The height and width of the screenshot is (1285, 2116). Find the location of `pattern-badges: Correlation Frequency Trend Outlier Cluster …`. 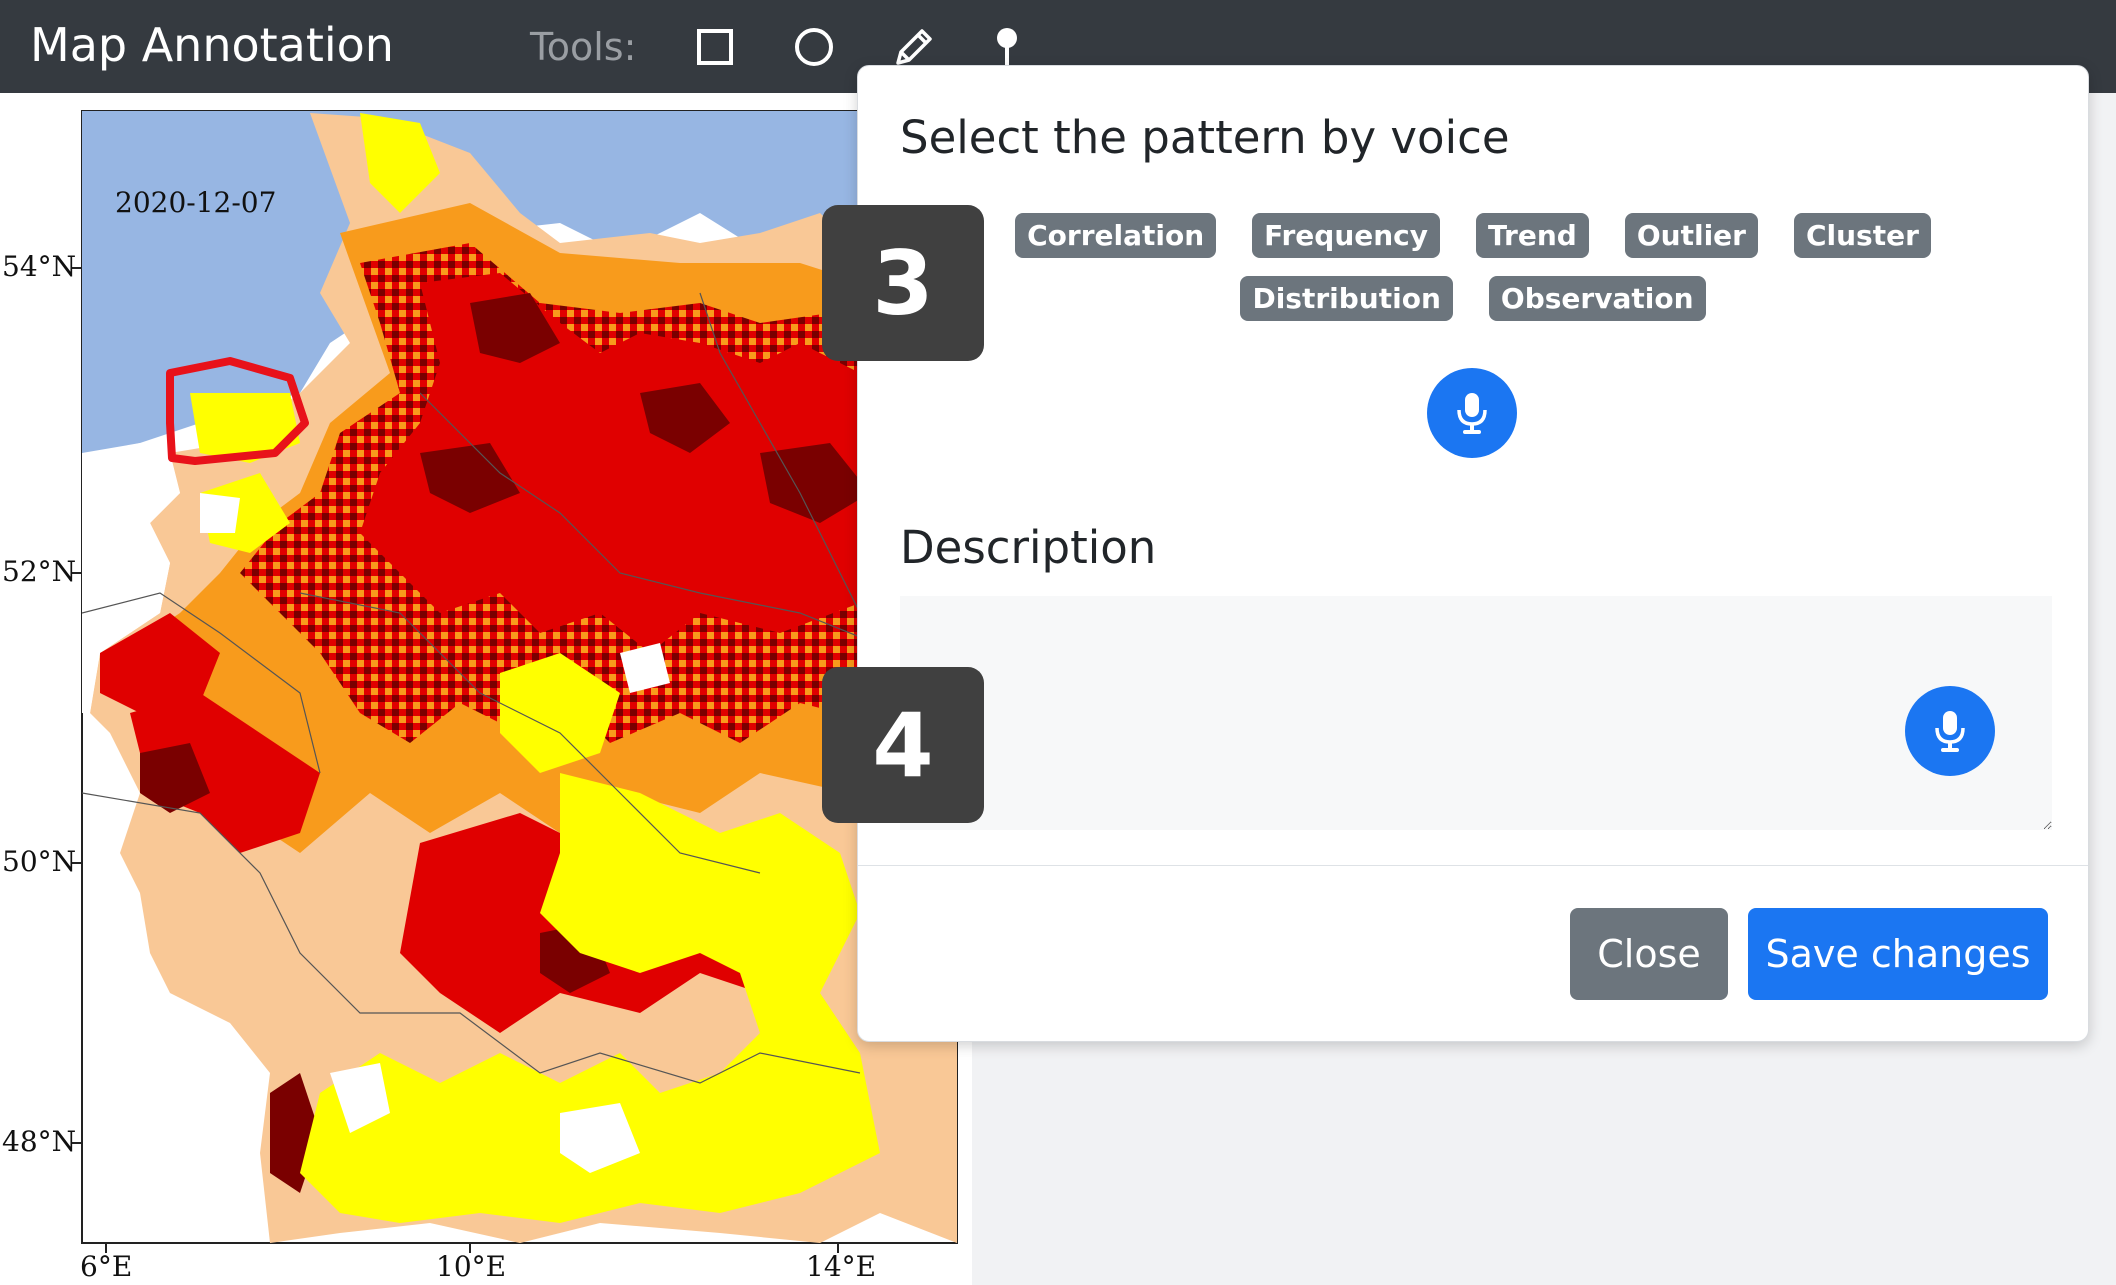

pattern-badges: Correlation Frequency Trend Outlier Cluster … is located at coordinates (1473, 276).